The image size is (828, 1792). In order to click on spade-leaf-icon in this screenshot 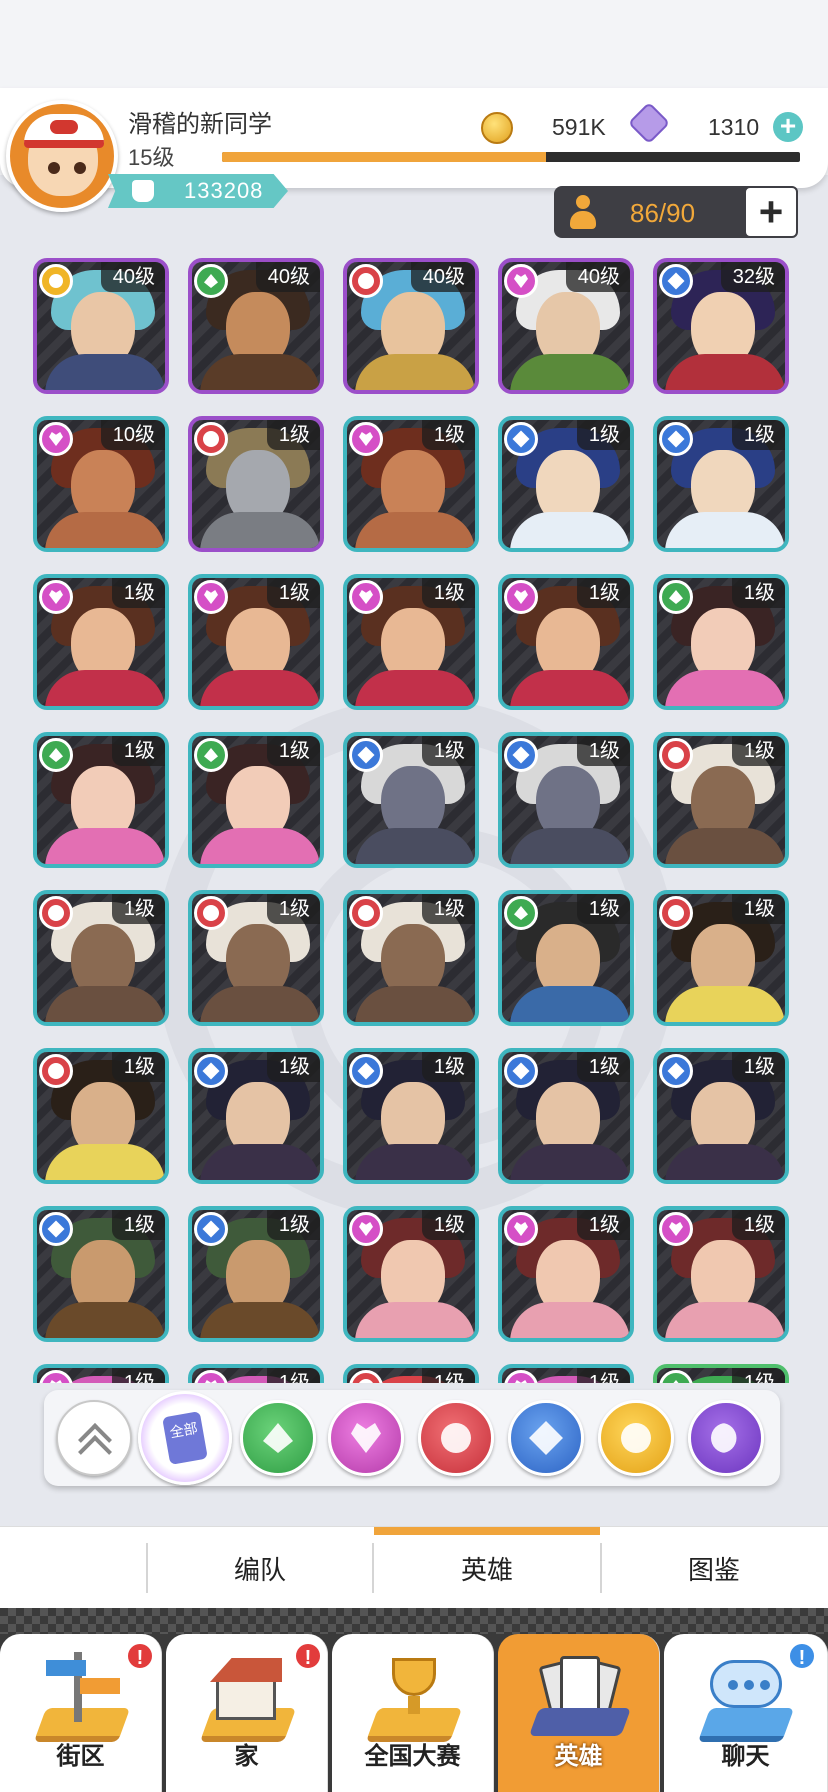, I will do `click(278, 1438)`.